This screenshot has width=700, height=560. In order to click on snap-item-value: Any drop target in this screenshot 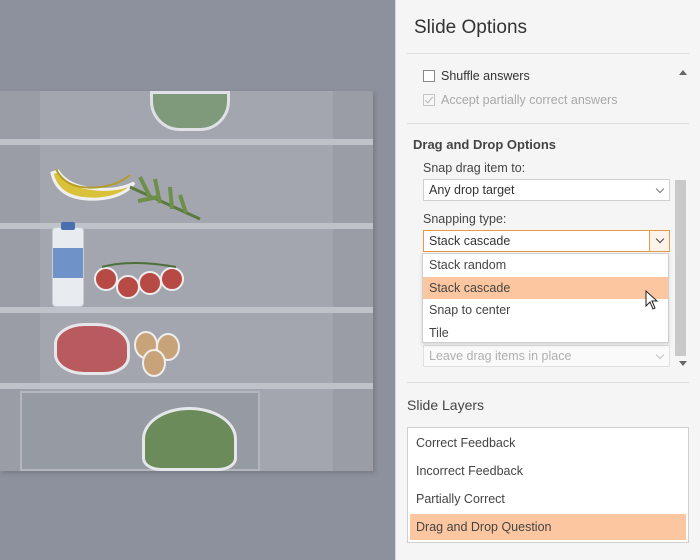, I will do `click(472, 190)`.